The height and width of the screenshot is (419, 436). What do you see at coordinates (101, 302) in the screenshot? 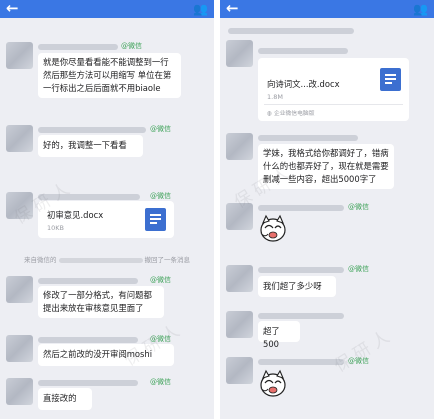
I see `message-bubble: 修改了一部分格式，有问题都提出来放在审核意见里面了` at bounding box center [101, 302].